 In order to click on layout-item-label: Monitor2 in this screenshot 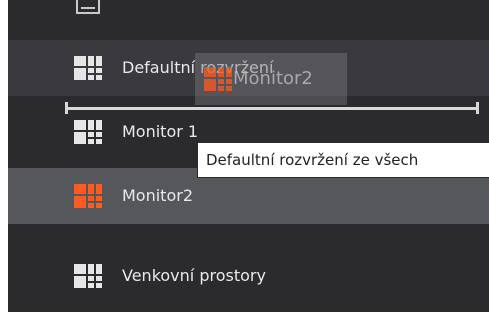, I will do `click(157, 195)`.